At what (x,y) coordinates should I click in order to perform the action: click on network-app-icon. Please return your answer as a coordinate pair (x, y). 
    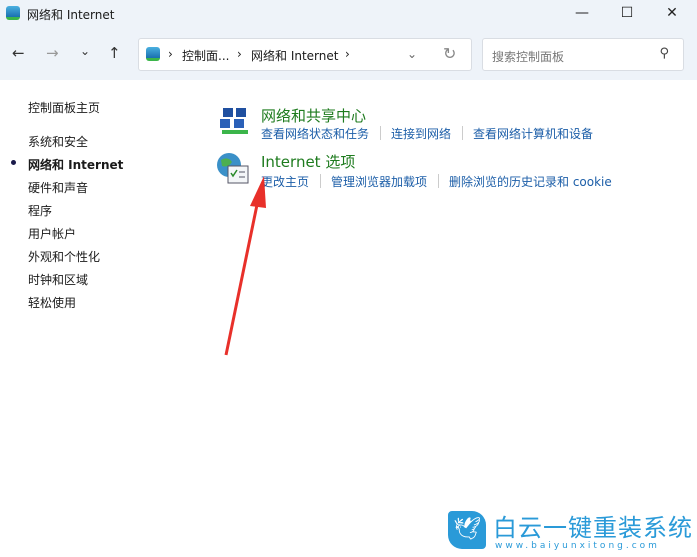
    Looking at the image, I should click on (13, 13).